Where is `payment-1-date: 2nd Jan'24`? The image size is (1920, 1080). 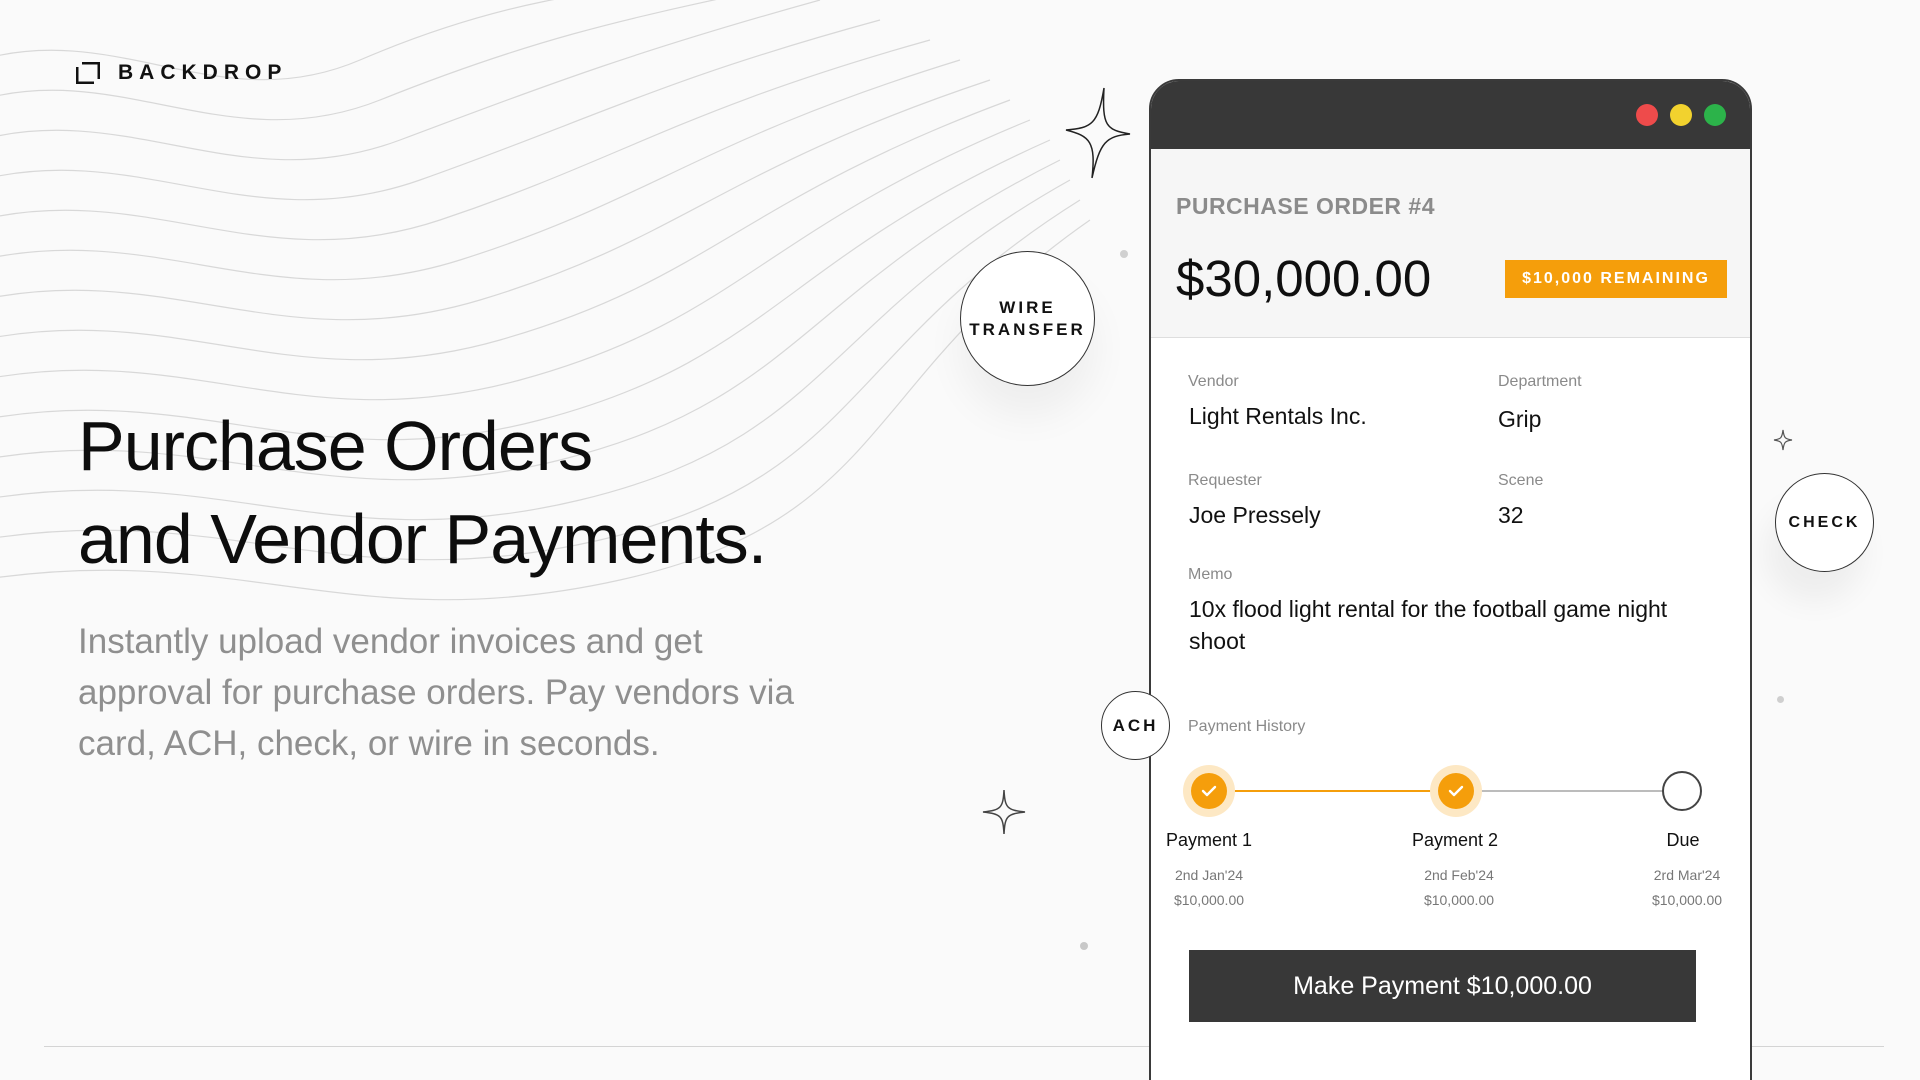
payment-1-date: 2nd Jan'24 is located at coordinates (1209, 875).